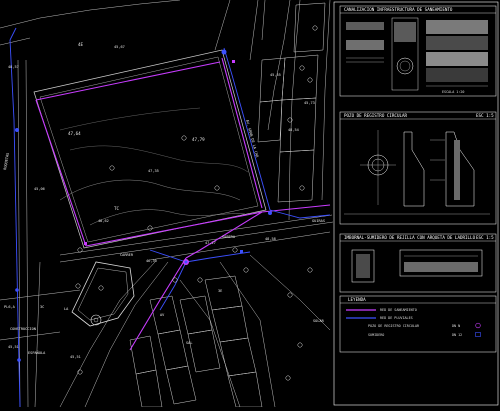 This screenshot has height=411, width=500. What do you see at coordinates (229, 237) in the screenshot?
I see `street-sabera: SABERA` at bounding box center [229, 237].